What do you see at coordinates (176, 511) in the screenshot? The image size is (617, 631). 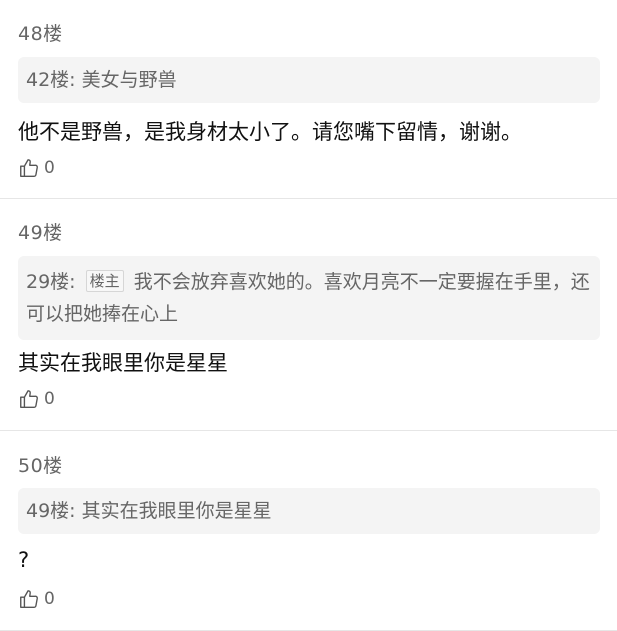 I see `quote-text: 其实在我眼里你是星星` at bounding box center [176, 511].